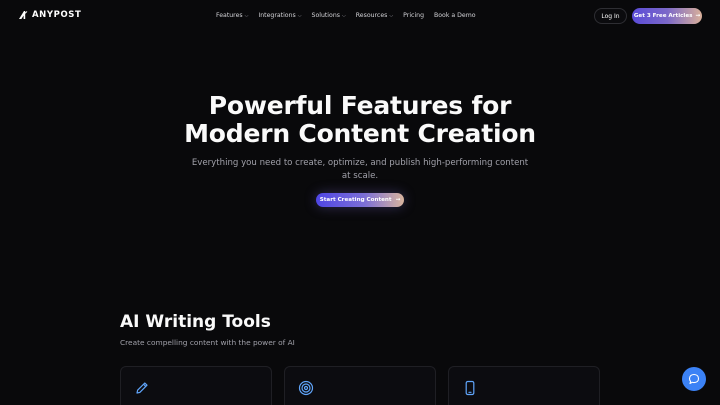 Image resolution: width=720 pixels, height=405 pixels. I want to click on feature-card-target, so click(360, 385).